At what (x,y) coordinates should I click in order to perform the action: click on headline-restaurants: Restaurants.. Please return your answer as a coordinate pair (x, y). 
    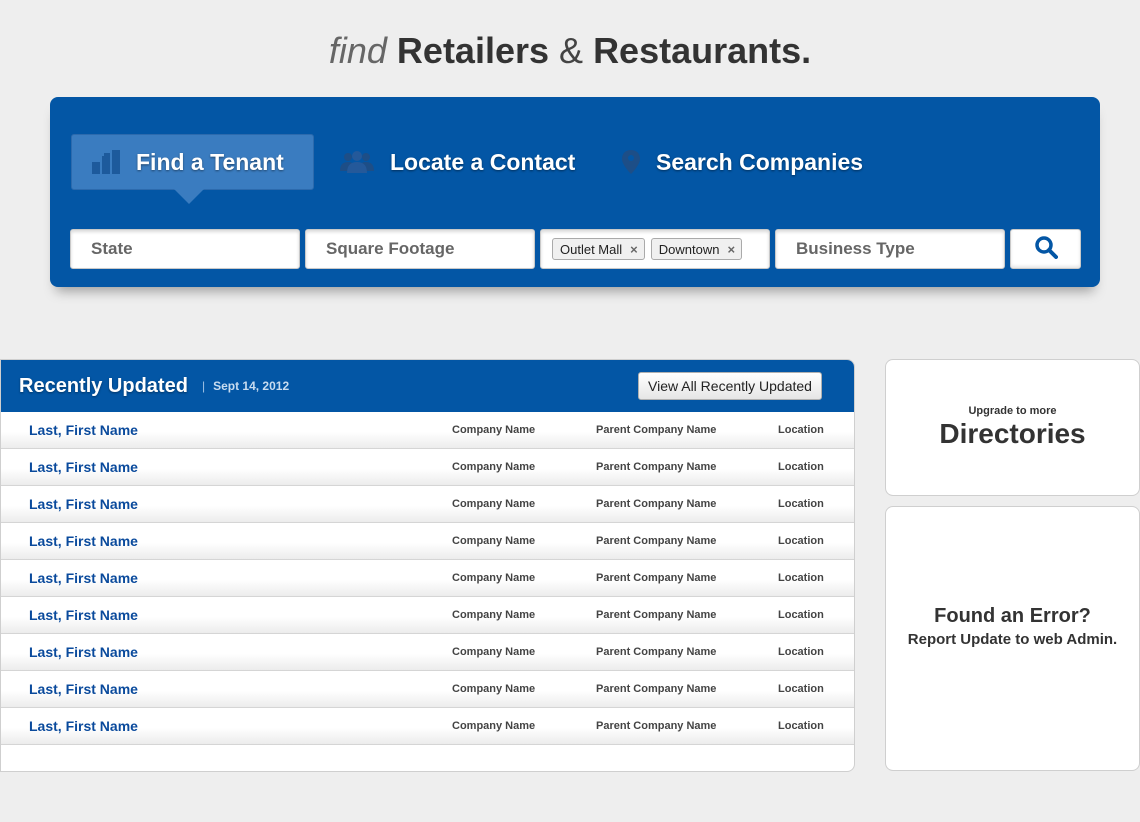
    Looking at the image, I should click on (702, 50).